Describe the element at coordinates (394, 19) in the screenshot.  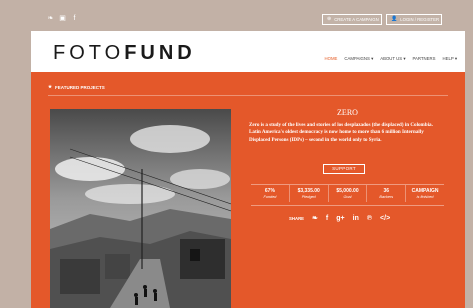
I see `user-icon: 👤` at that location.